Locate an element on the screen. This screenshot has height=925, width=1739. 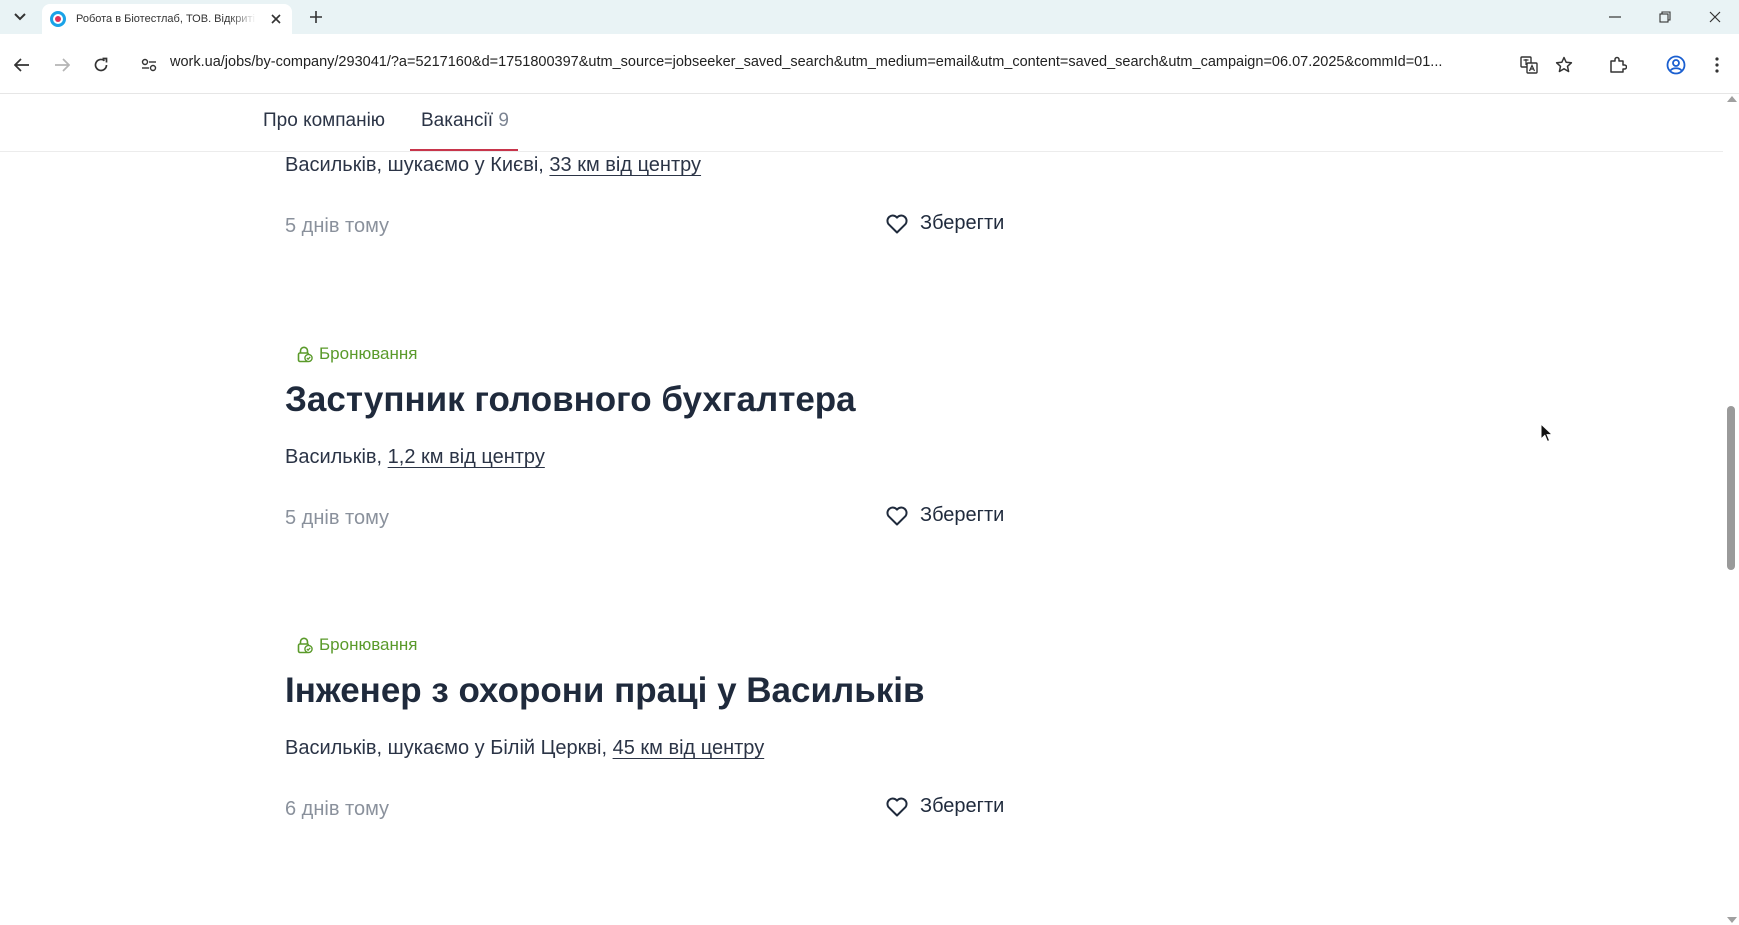
tab-list-chevron-icon is located at coordinates (20, 17).